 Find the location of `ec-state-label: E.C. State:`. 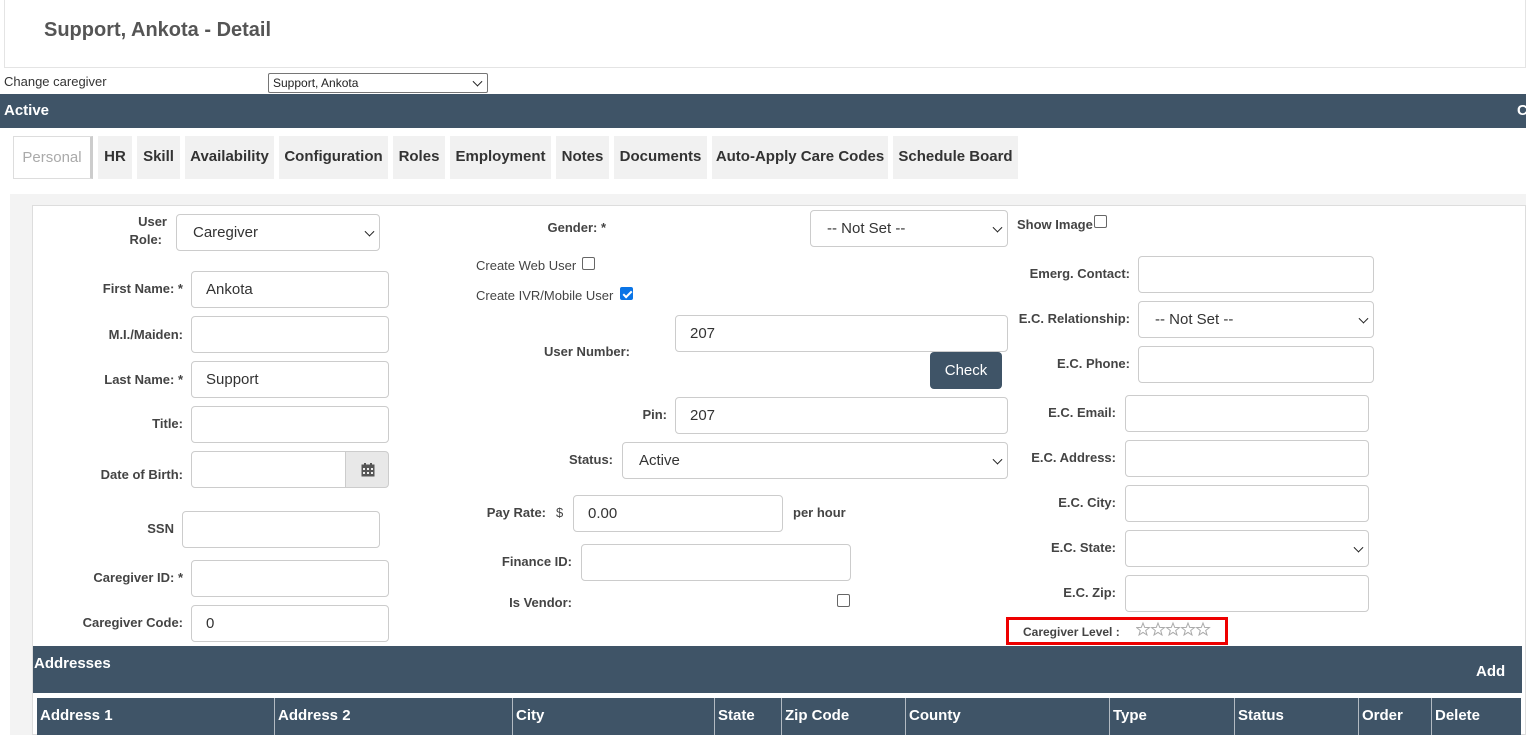

ec-state-label: E.C. State: is located at coordinates (1083, 547).